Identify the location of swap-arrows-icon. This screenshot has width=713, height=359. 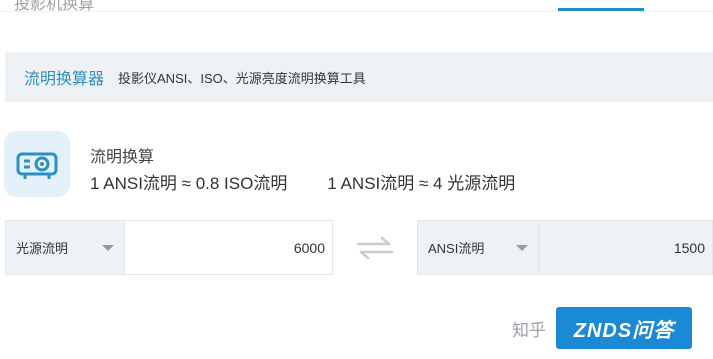
(375, 248).